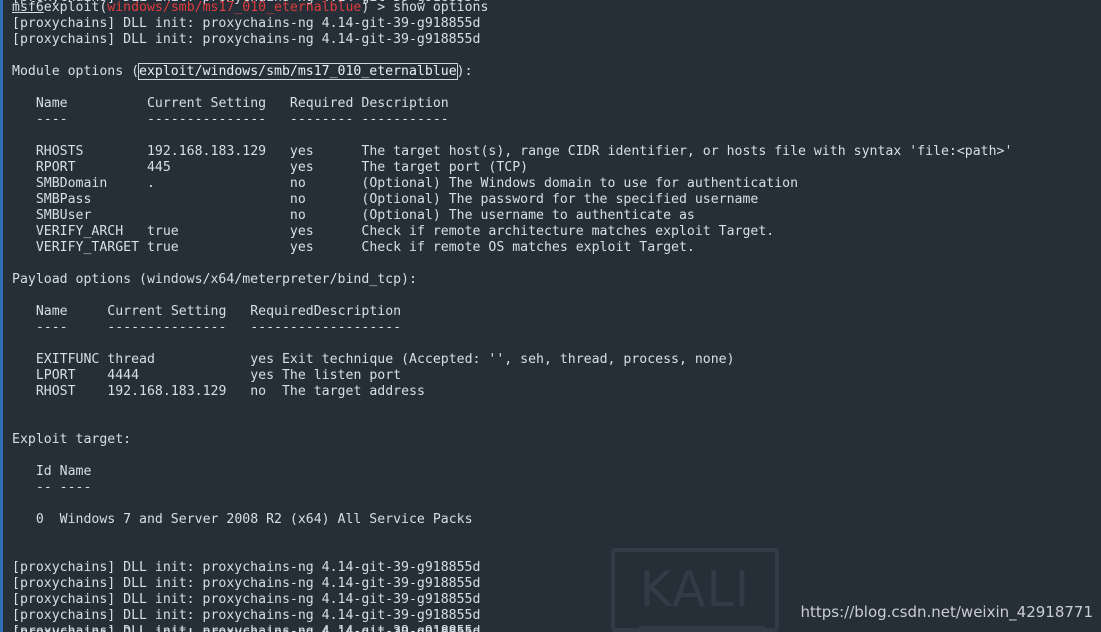  I want to click on exploit-target-heading: Exploit target:, so click(72, 439).